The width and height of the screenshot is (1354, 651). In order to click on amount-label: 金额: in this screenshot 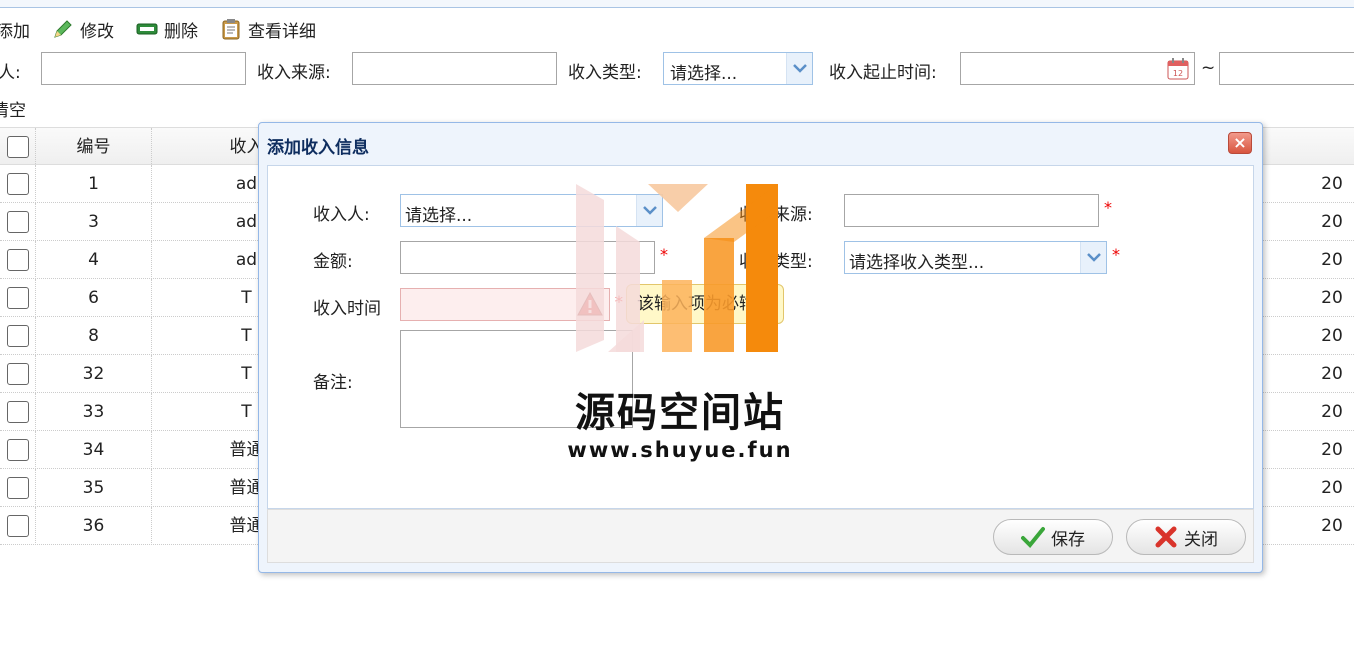, I will do `click(333, 262)`.